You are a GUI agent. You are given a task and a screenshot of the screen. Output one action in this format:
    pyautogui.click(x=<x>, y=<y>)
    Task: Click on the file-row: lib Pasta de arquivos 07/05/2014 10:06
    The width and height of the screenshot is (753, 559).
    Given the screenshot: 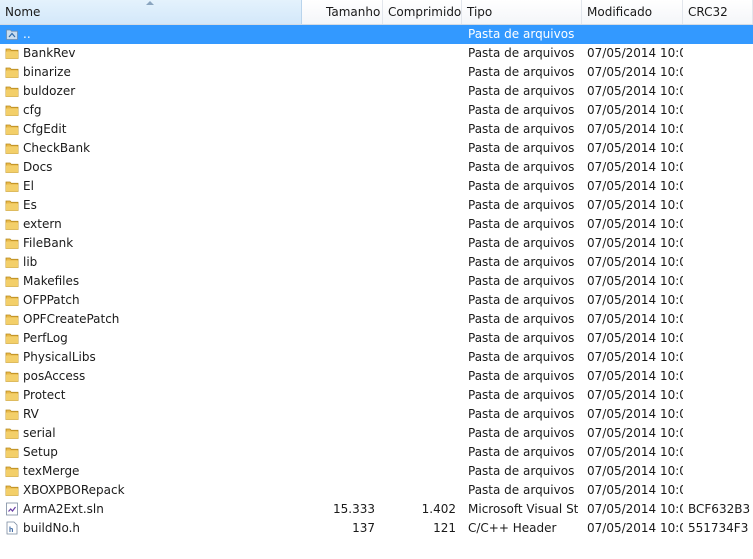 What is the action you would take?
    pyautogui.click(x=376, y=262)
    